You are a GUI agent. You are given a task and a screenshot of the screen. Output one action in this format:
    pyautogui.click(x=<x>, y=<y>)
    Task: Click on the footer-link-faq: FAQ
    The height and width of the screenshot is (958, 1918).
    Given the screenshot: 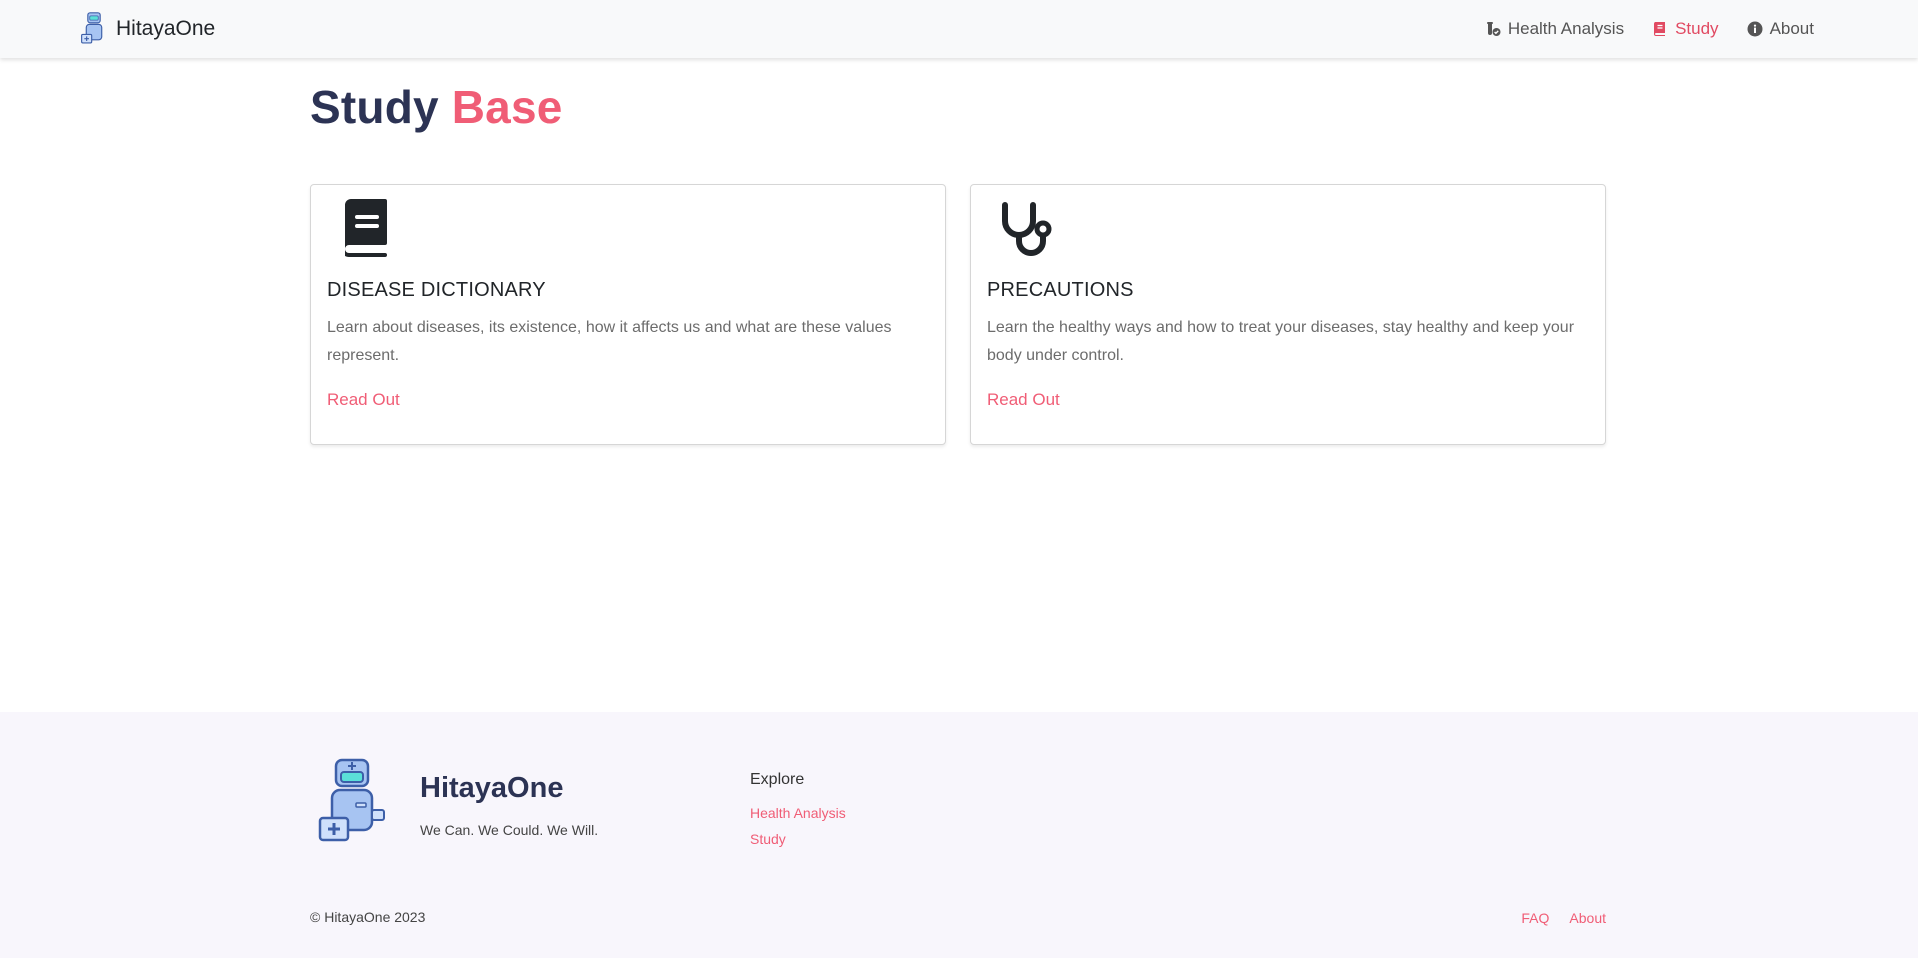 What is the action you would take?
    pyautogui.click(x=1535, y=918)
    